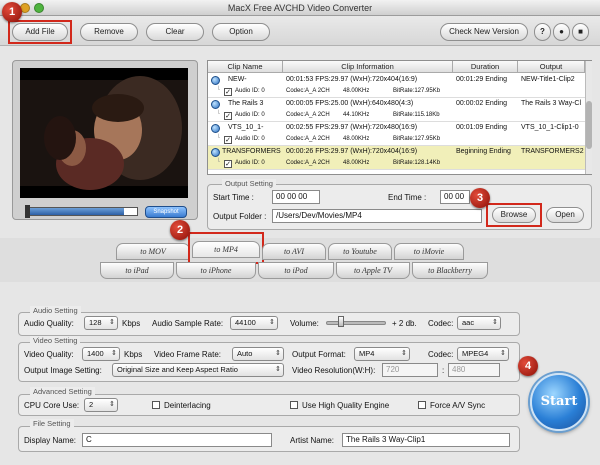 The width and height of the screenshot is (600, 465). I want to click on resolution-colon: :, so click(443, 370).